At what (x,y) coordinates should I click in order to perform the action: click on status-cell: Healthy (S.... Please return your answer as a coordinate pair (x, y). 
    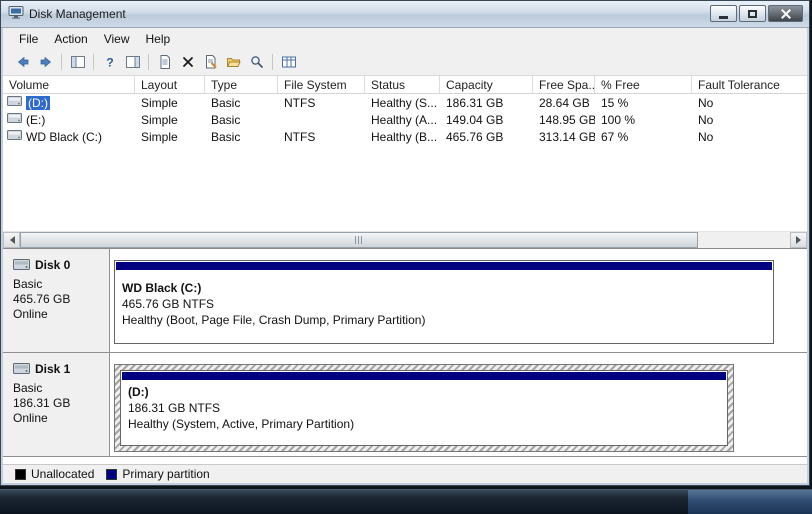
    Looking at the image, I should click on (404, 102).